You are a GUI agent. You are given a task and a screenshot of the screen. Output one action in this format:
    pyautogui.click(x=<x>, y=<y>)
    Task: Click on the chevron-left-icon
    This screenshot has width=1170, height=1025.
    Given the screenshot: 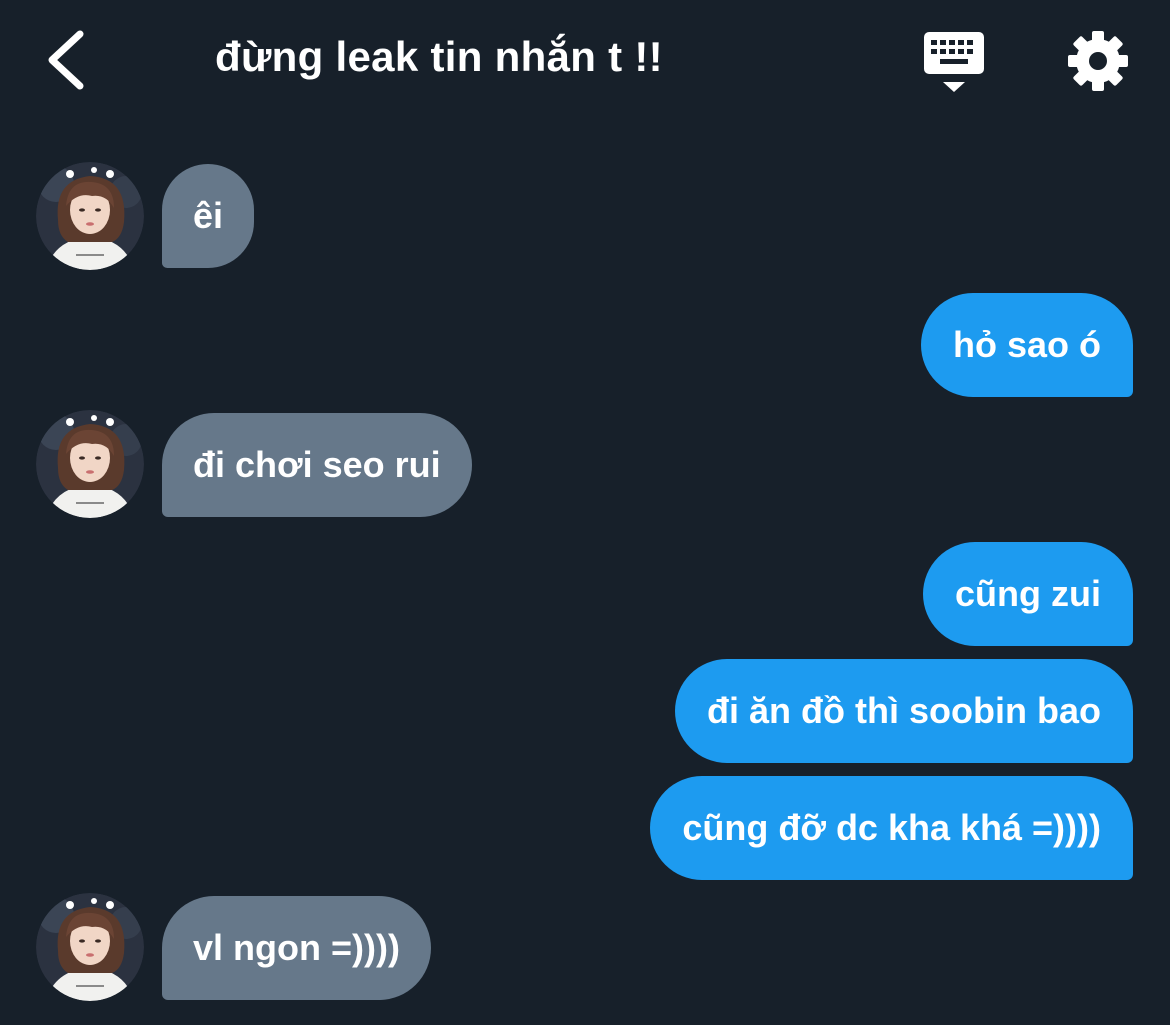 What is the action you would take?
    pyautogui.click(x=66, y=60)
    